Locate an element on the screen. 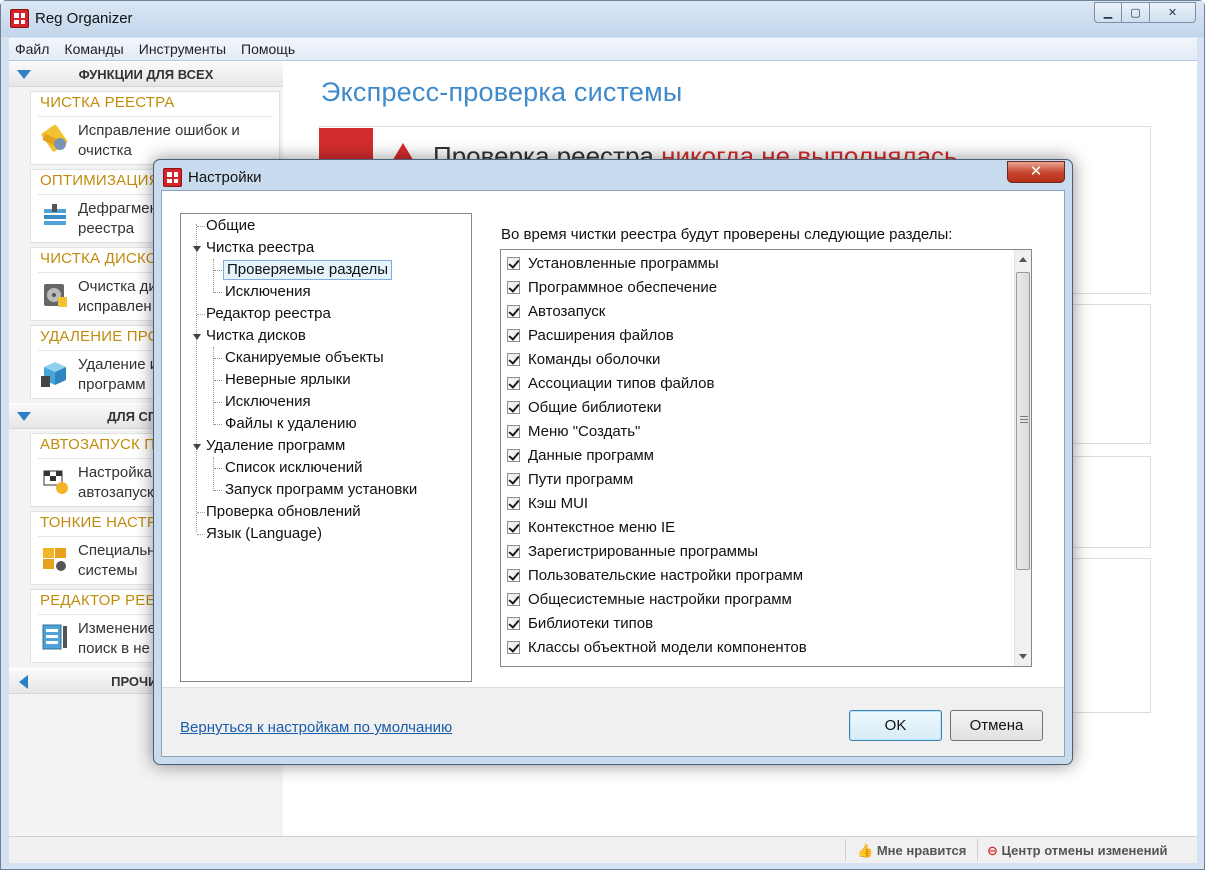 The width and height of the screenshot is (1205, 870). menu-file: Файл is located at coordinates (32, 49).